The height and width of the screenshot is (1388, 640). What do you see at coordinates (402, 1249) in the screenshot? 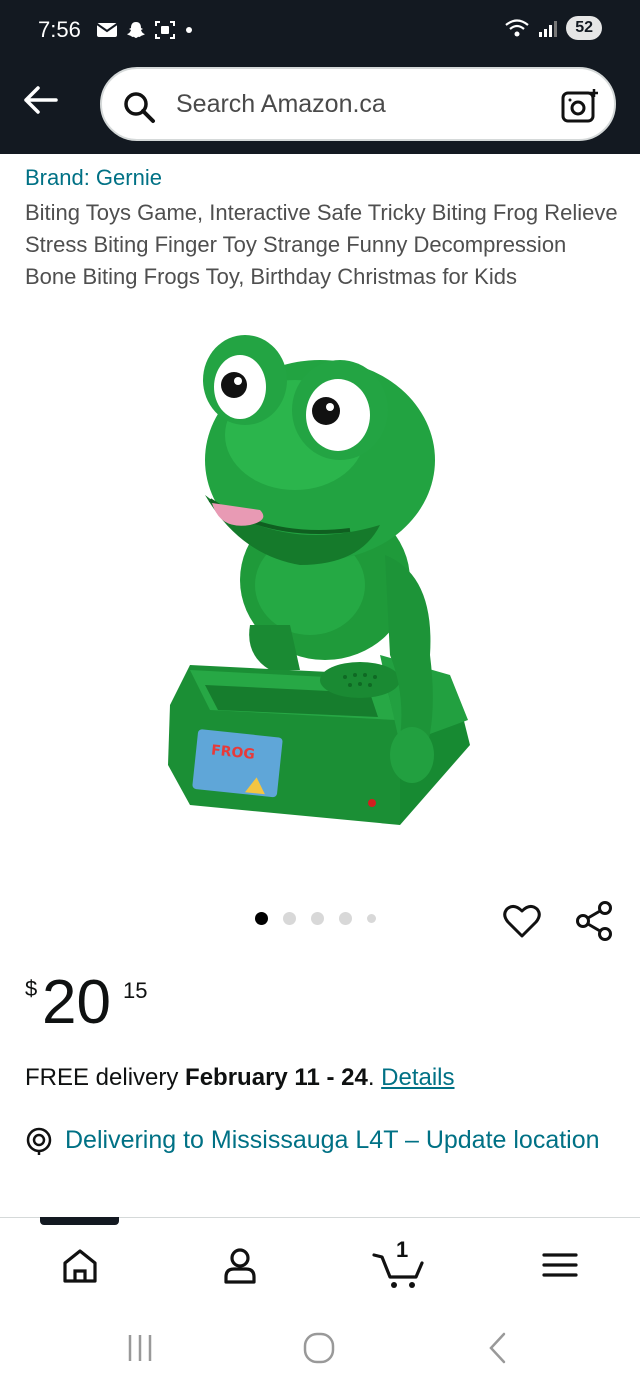
I see `cart-count: 1` at bounding box center [402, 1249].